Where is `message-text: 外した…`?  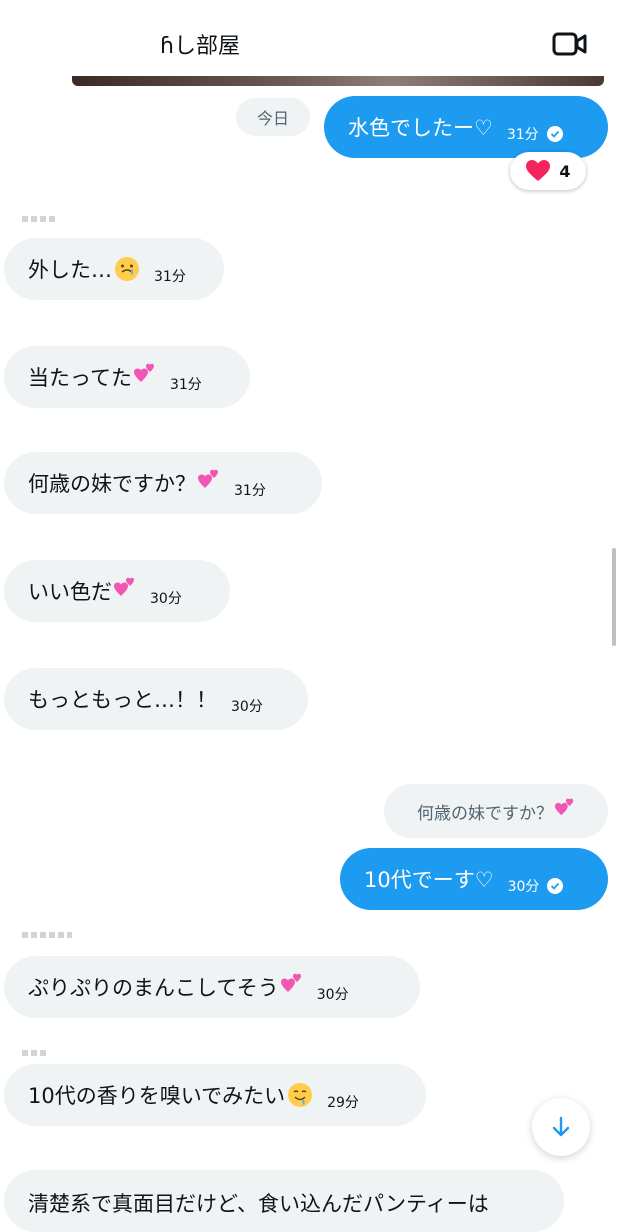
message-text: 外した… is located at coordinates (70, 270).